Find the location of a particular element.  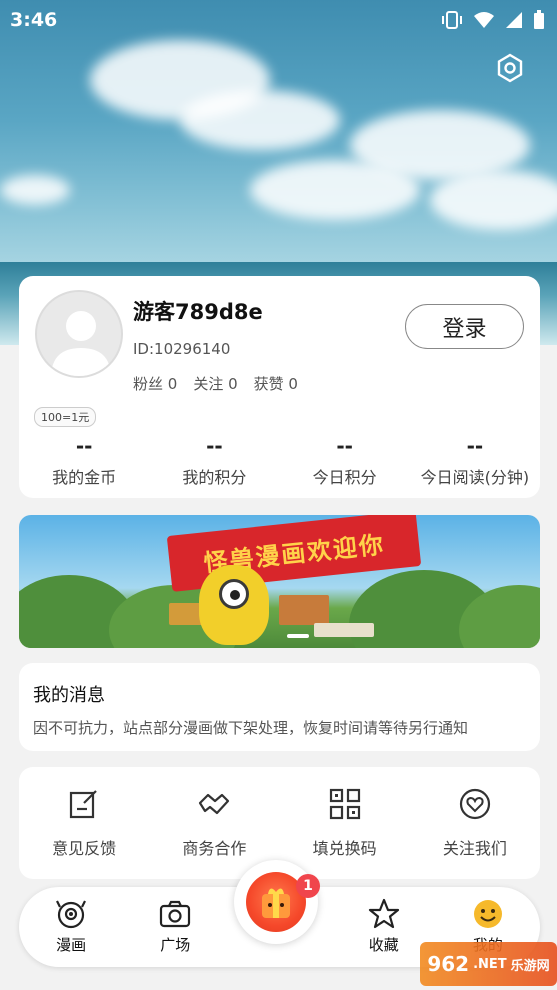

promo-banner: 怪兽漫画欢迎你 is located at coordinates (279, 581).